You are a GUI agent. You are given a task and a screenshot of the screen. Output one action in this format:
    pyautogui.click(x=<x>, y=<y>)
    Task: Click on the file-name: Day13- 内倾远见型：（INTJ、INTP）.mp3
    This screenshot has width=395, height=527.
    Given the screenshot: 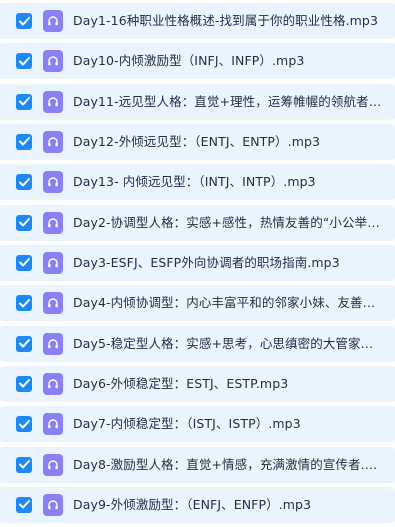 What is the action you would take?
    pyautogui.click(x=194, y=182)
    